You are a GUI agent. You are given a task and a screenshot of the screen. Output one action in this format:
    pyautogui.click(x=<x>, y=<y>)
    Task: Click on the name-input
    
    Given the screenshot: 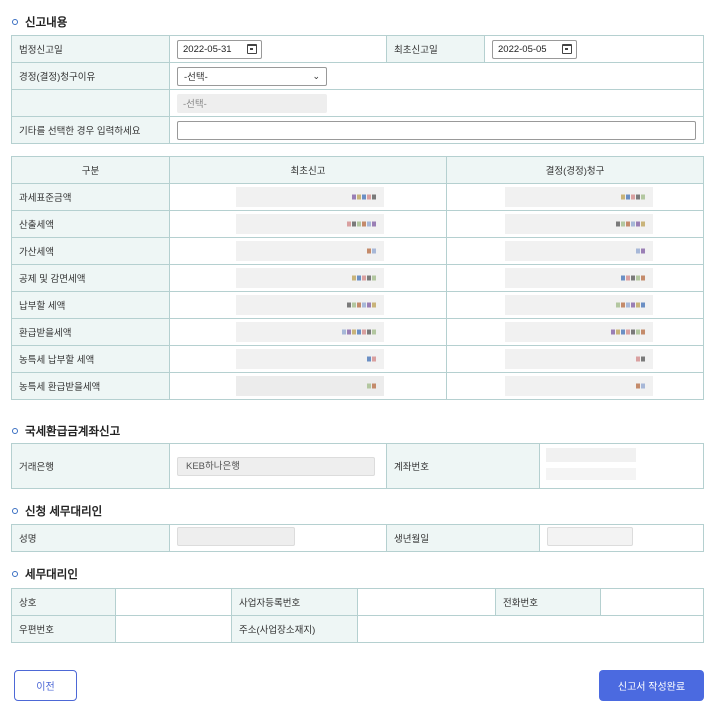 What is the action you would take?
    pyautogui.click(x=236, y=536)
    